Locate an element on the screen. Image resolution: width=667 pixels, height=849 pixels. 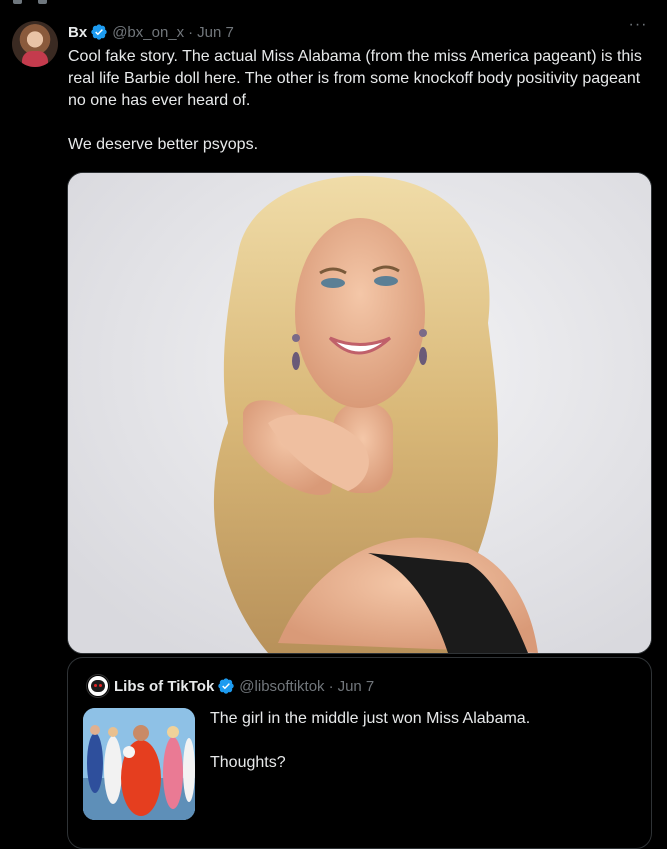
author-avatar is located at coordinates (35, 44).